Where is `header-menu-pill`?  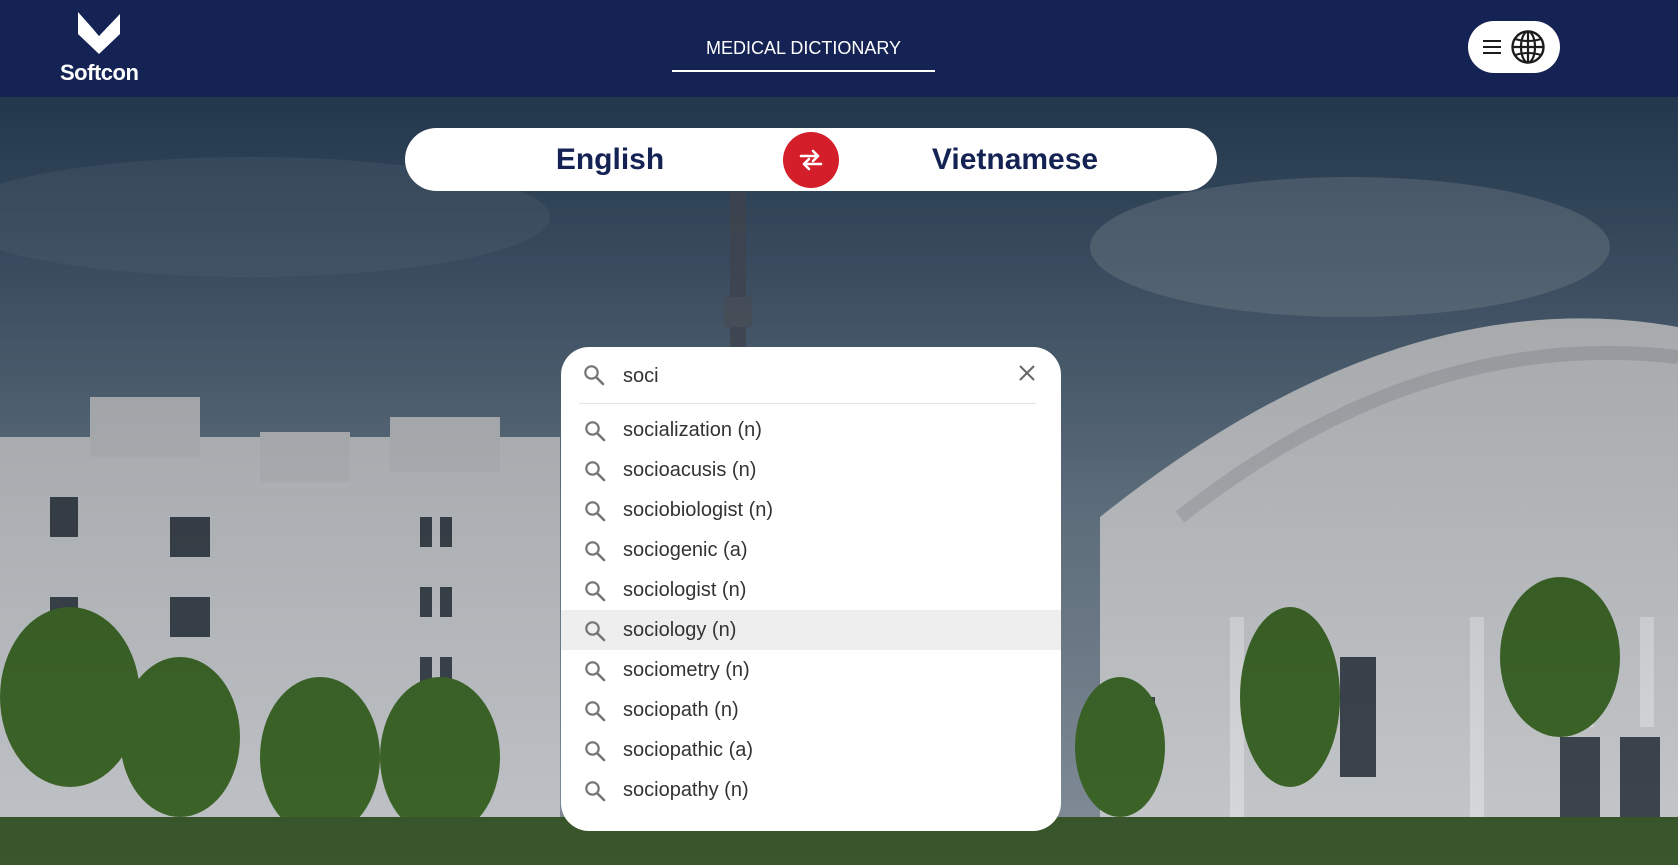 header-menu-pill is located at coordinates (1514, 47).